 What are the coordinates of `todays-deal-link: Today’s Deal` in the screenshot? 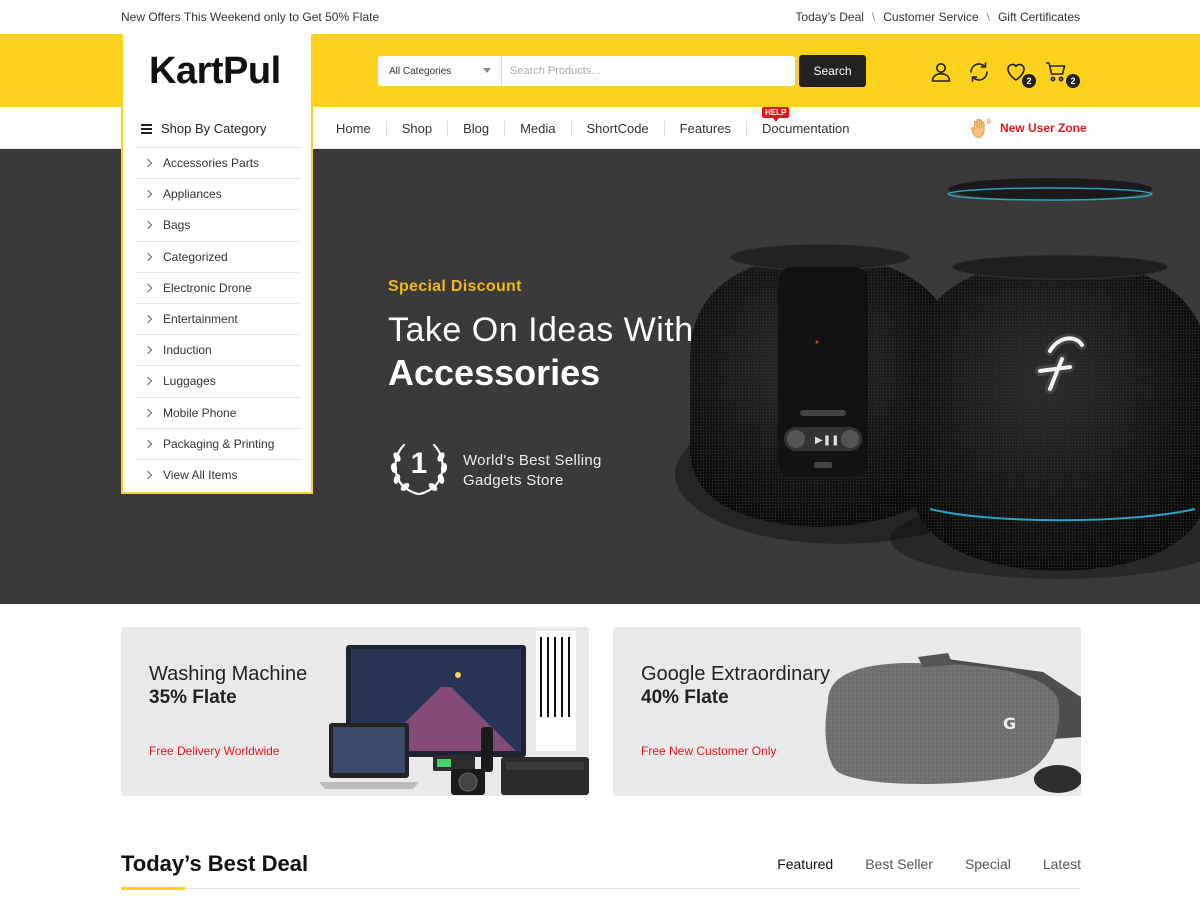 It's located at (829, 17).